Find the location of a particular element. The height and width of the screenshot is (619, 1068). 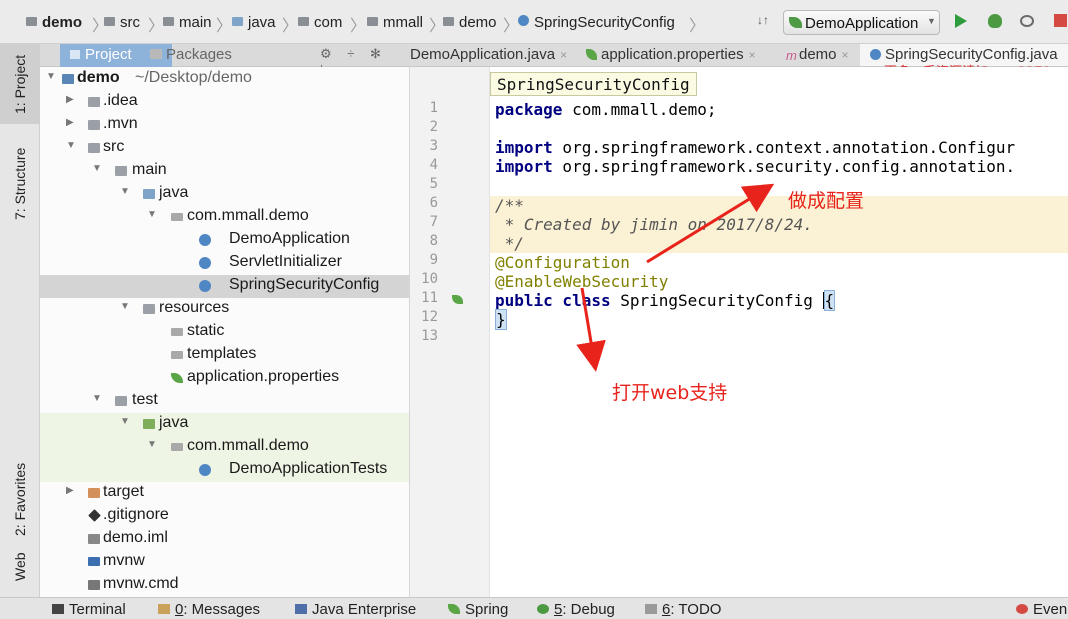

breadcrumb-item-mmall: mmall is located at coordinates (395, 22).